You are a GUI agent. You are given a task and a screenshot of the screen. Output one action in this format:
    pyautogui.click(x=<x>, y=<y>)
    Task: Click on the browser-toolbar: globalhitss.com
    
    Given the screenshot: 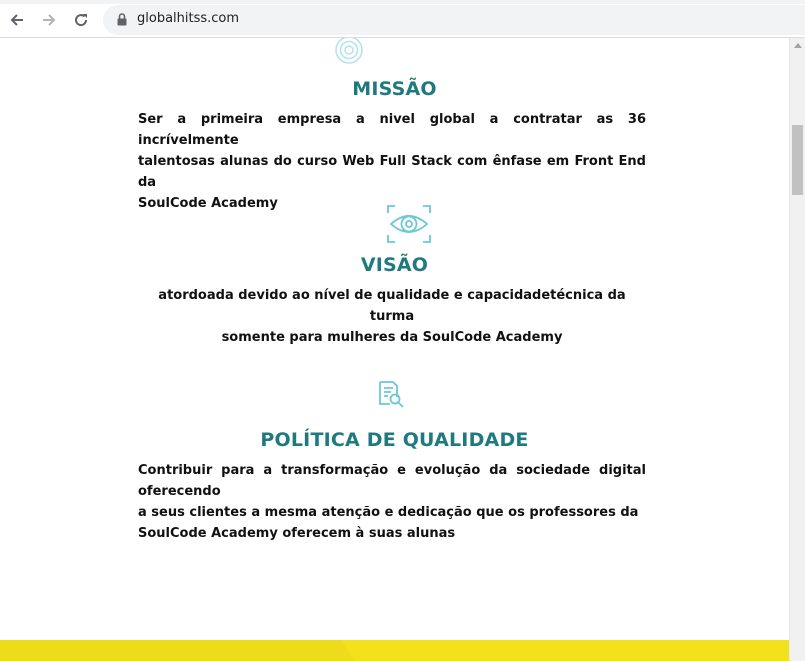 What is the action you would take?
    pyautogui.click(x=402, y=19)
    